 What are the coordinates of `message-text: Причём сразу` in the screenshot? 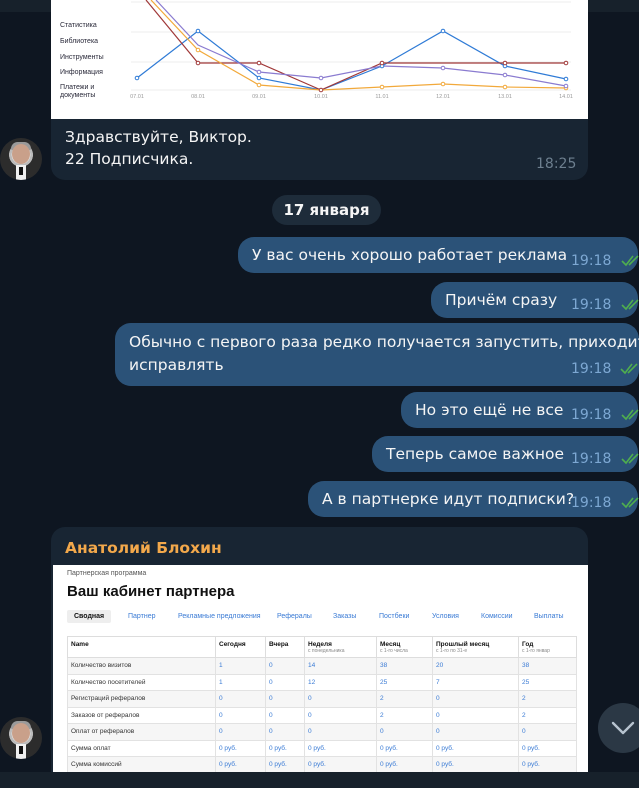 It's located at (501, 300).